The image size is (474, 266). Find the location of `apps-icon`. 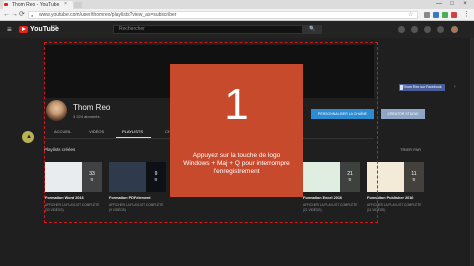

apps-icon is located at coordinates (414, 29).